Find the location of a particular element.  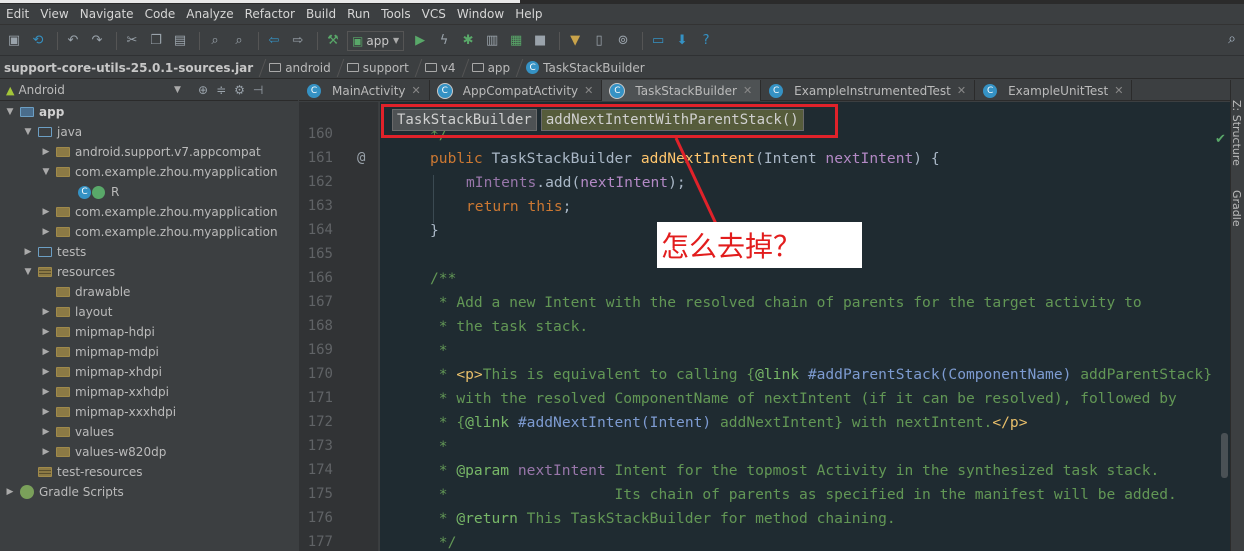

annotation-arrow-line is located at coordinates (696, 182).